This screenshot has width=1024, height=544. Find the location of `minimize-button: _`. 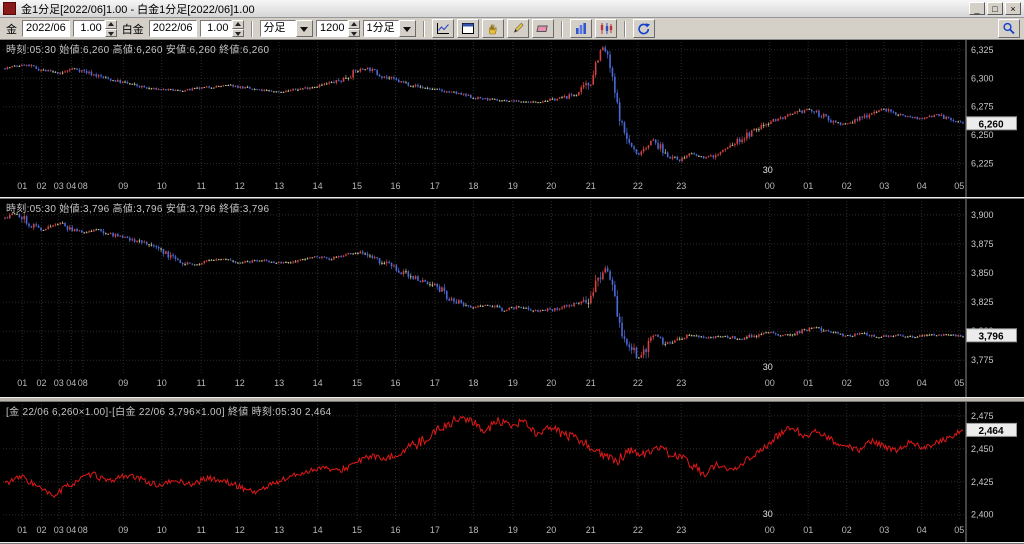

minimize-button: _ is located at coordinates (977, 8).